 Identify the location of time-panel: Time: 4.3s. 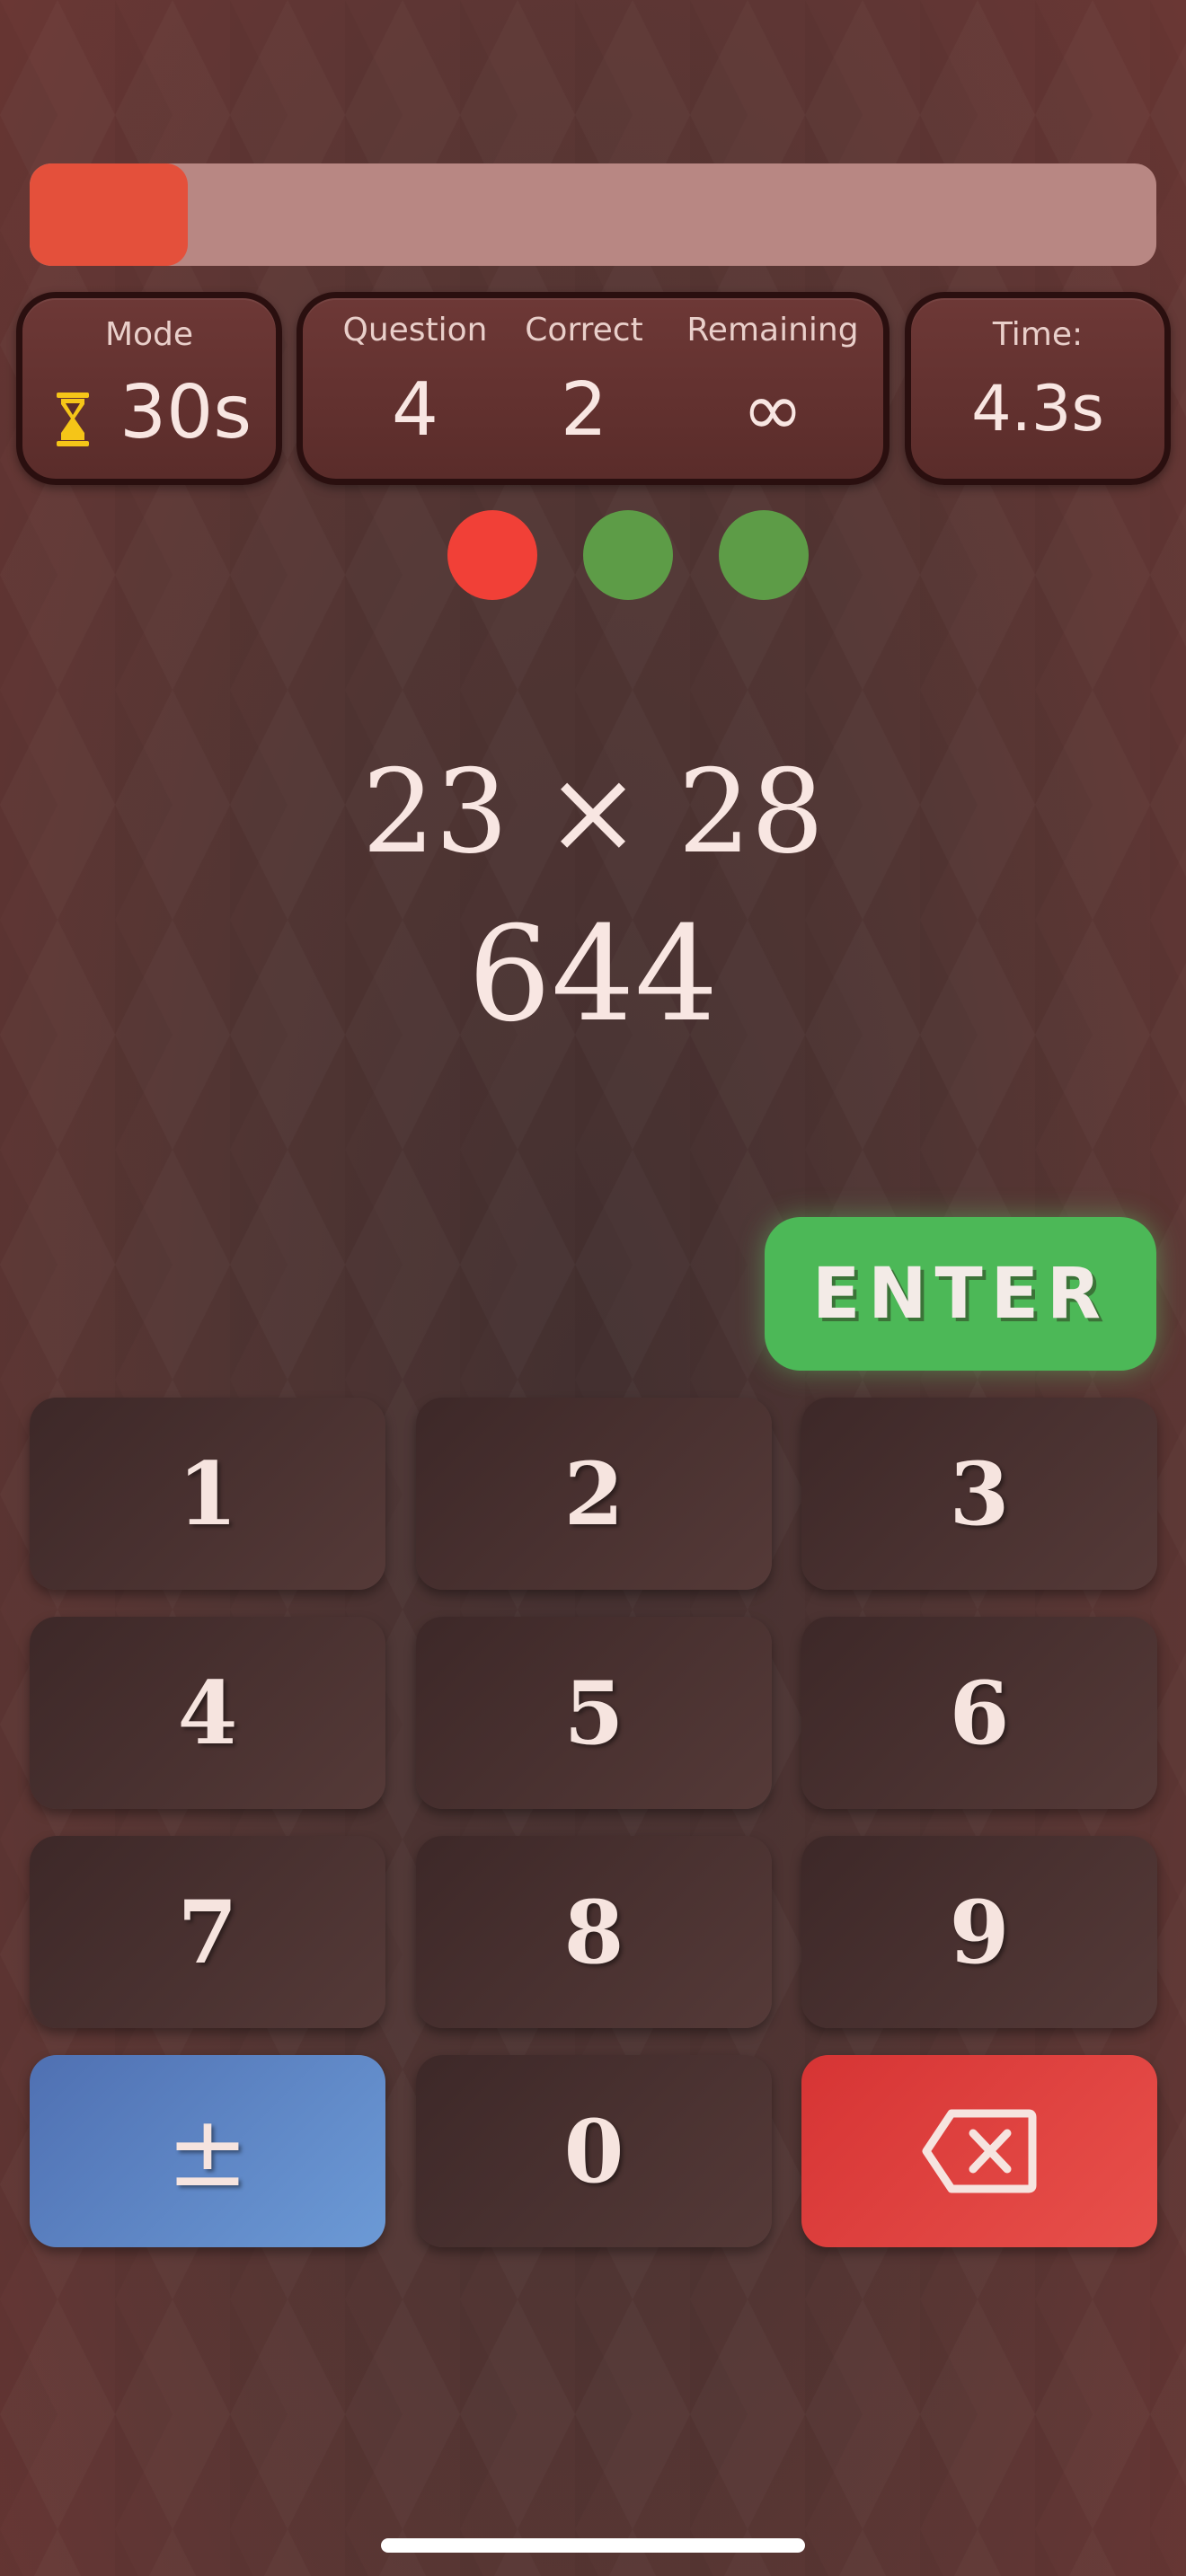
(1038, 388).